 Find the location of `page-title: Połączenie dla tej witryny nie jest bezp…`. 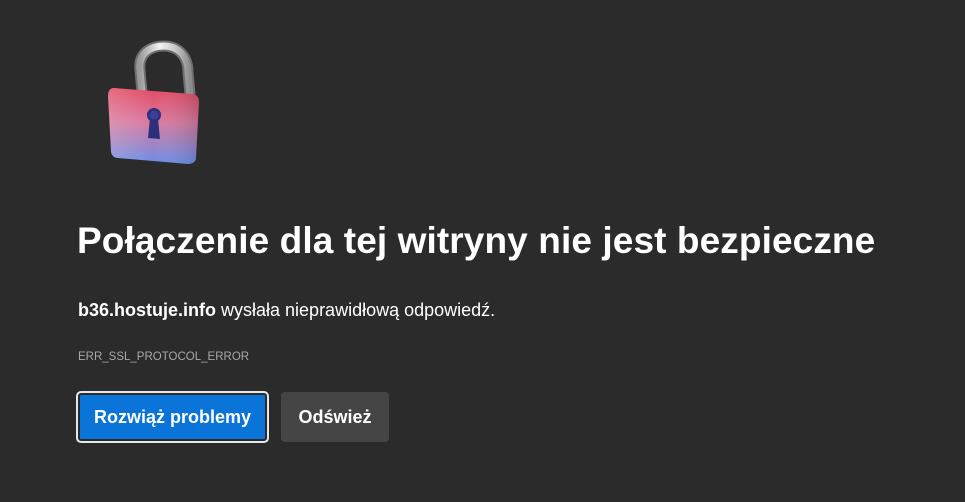

page-title: Połączenie dla tej witryny nie jest bezp… is located at coordinates (476, 240).